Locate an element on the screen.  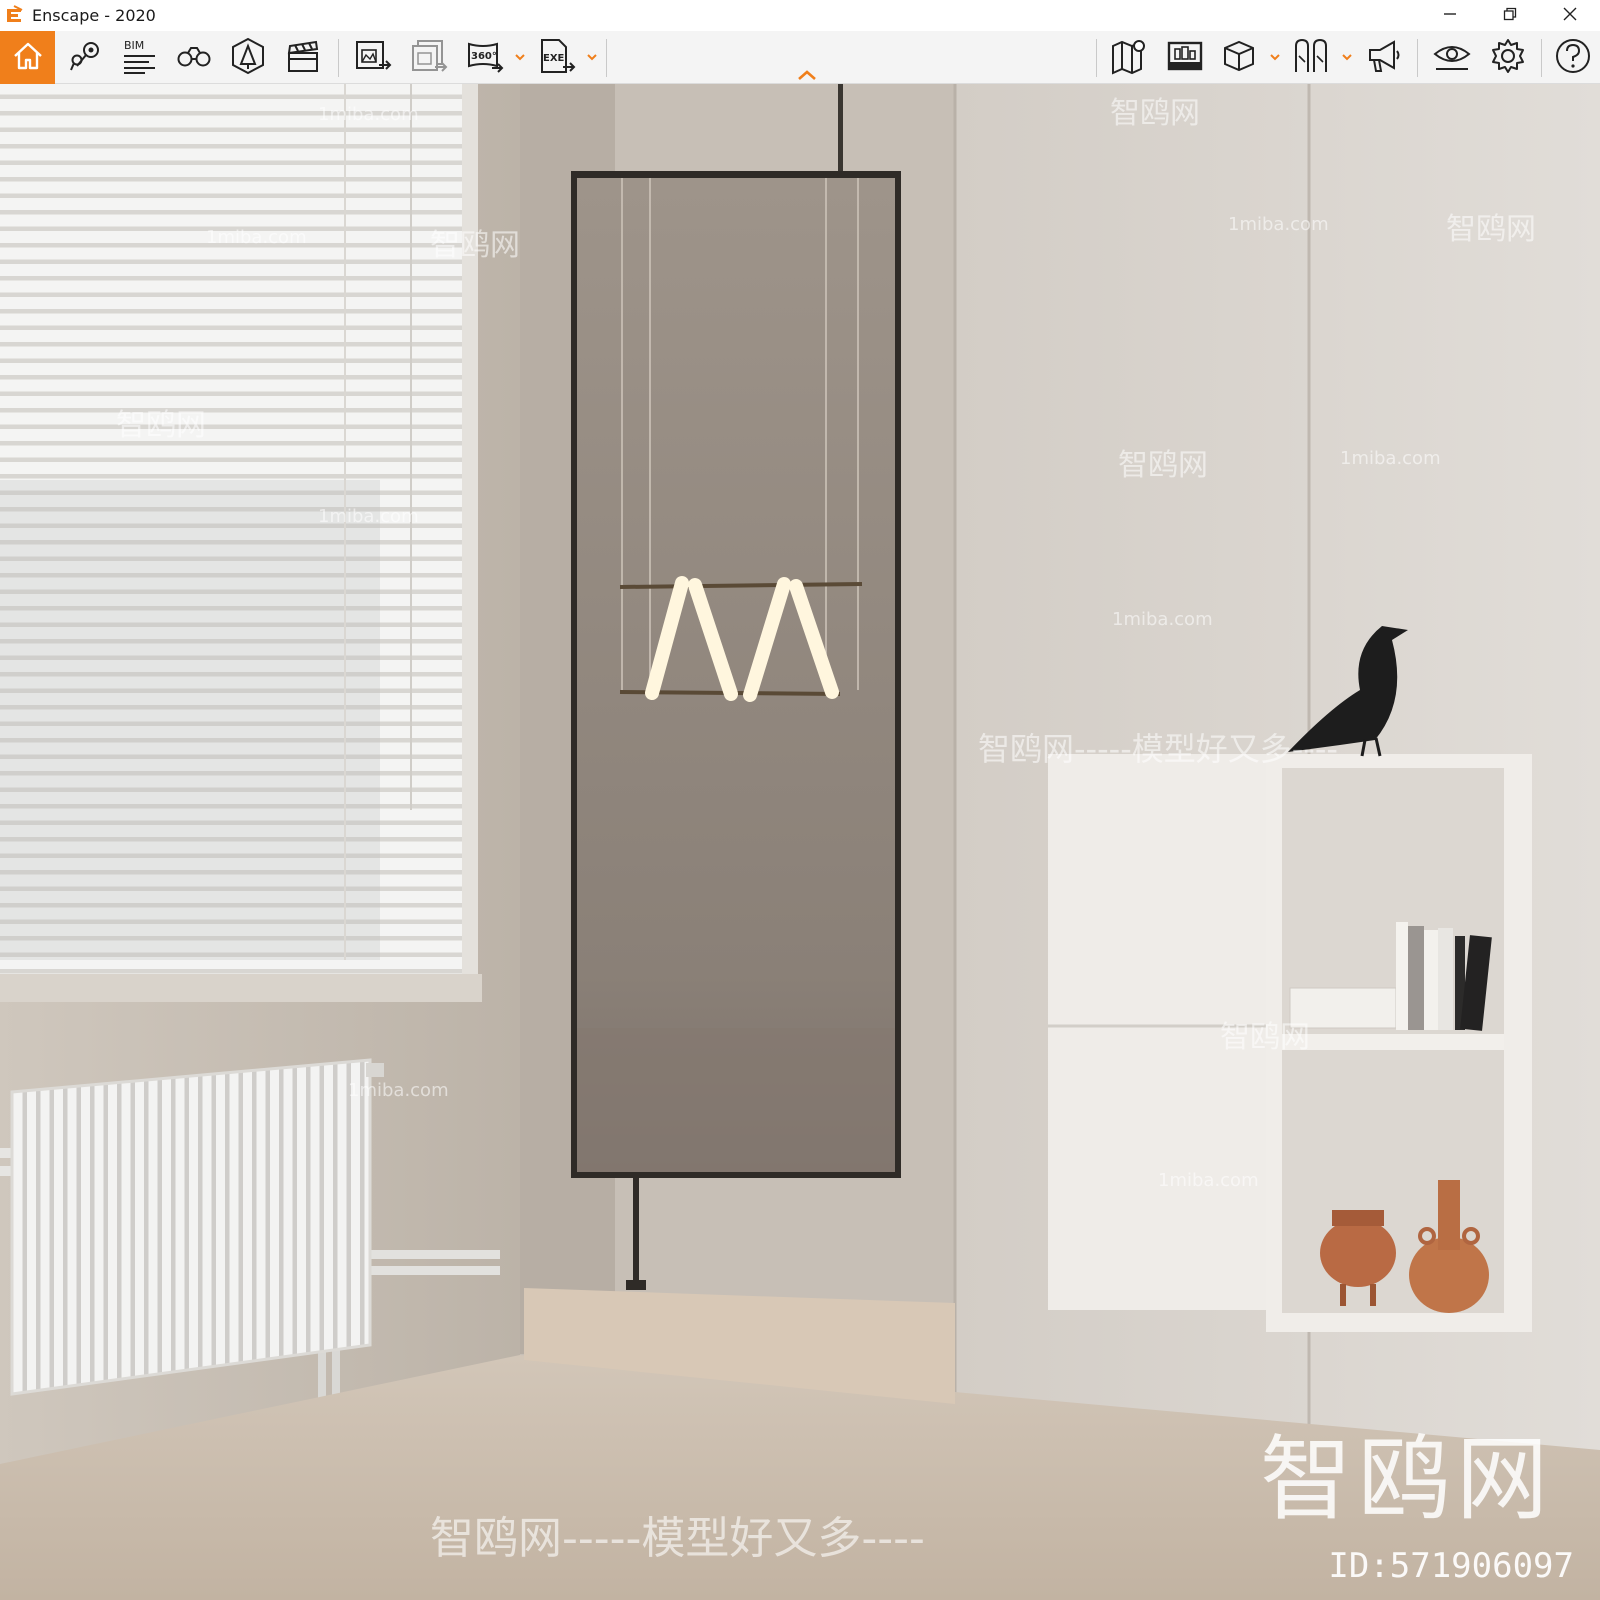
export-exe-dropdown-chevron-icon is located at coordinates (592, 56).